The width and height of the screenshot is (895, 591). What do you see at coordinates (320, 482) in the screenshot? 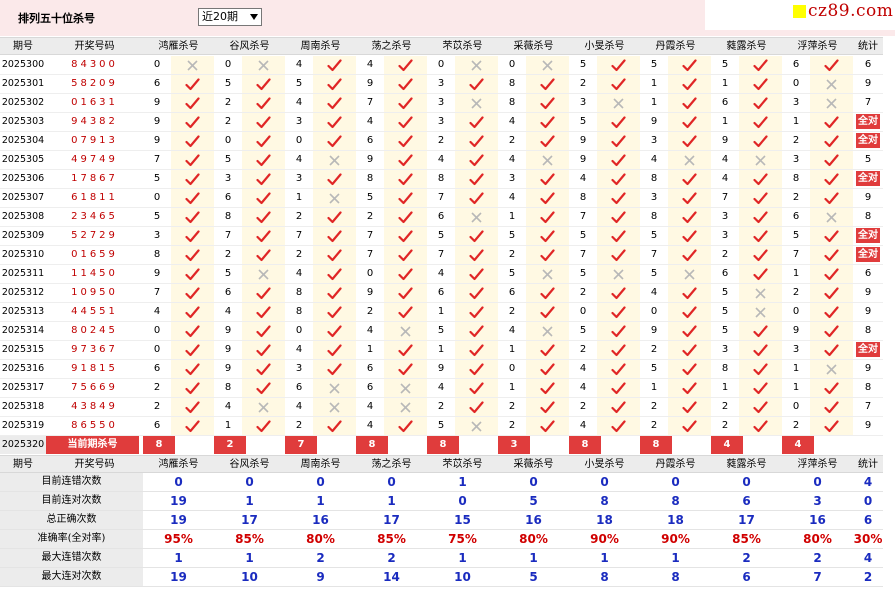
I see `stat-value: 0` at bounding box center [320, 482].